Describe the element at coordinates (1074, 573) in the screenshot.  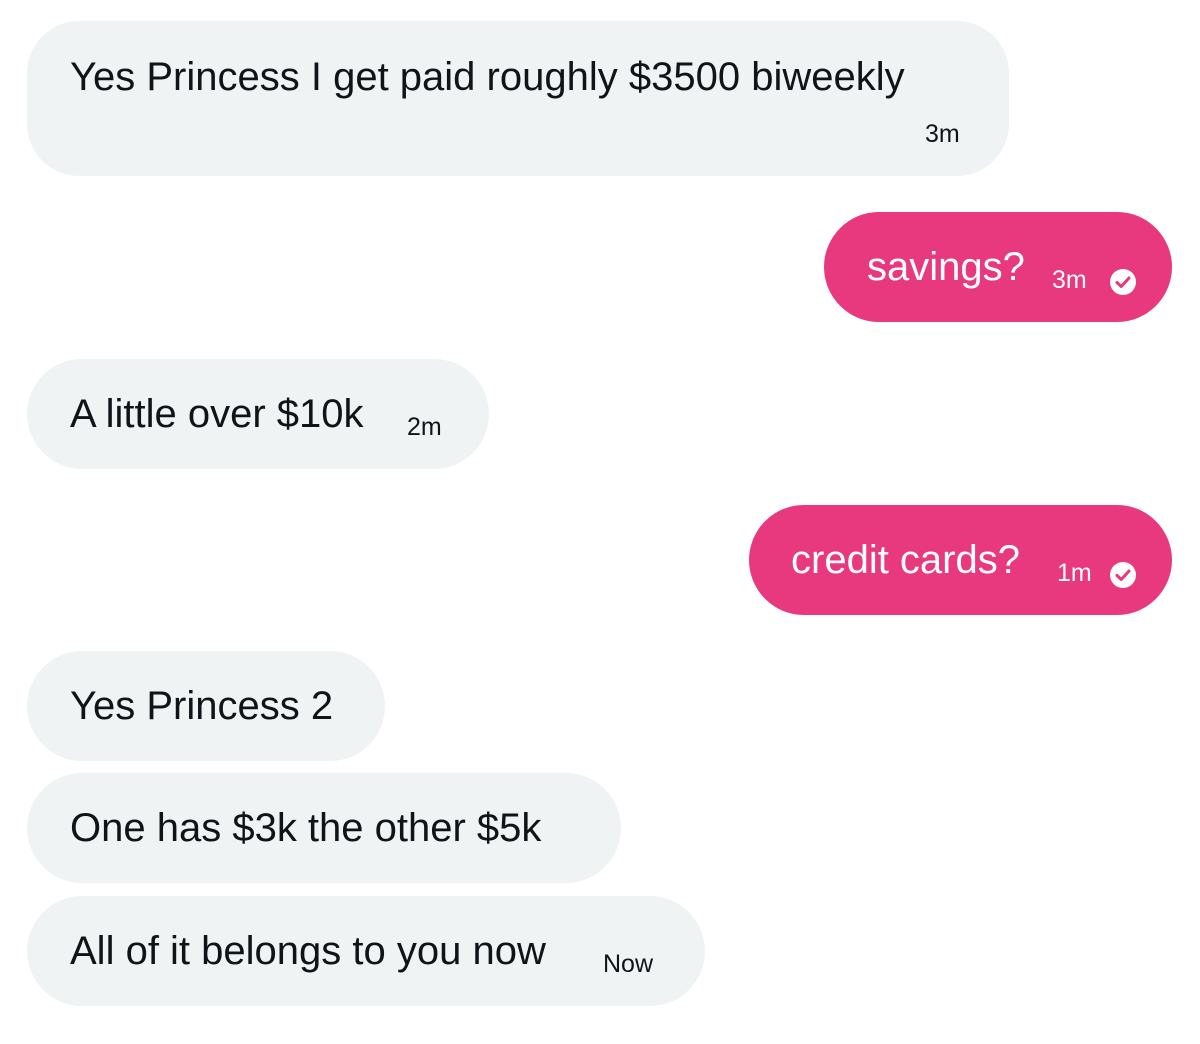
I see `message-timestamp: 1m` at that location.